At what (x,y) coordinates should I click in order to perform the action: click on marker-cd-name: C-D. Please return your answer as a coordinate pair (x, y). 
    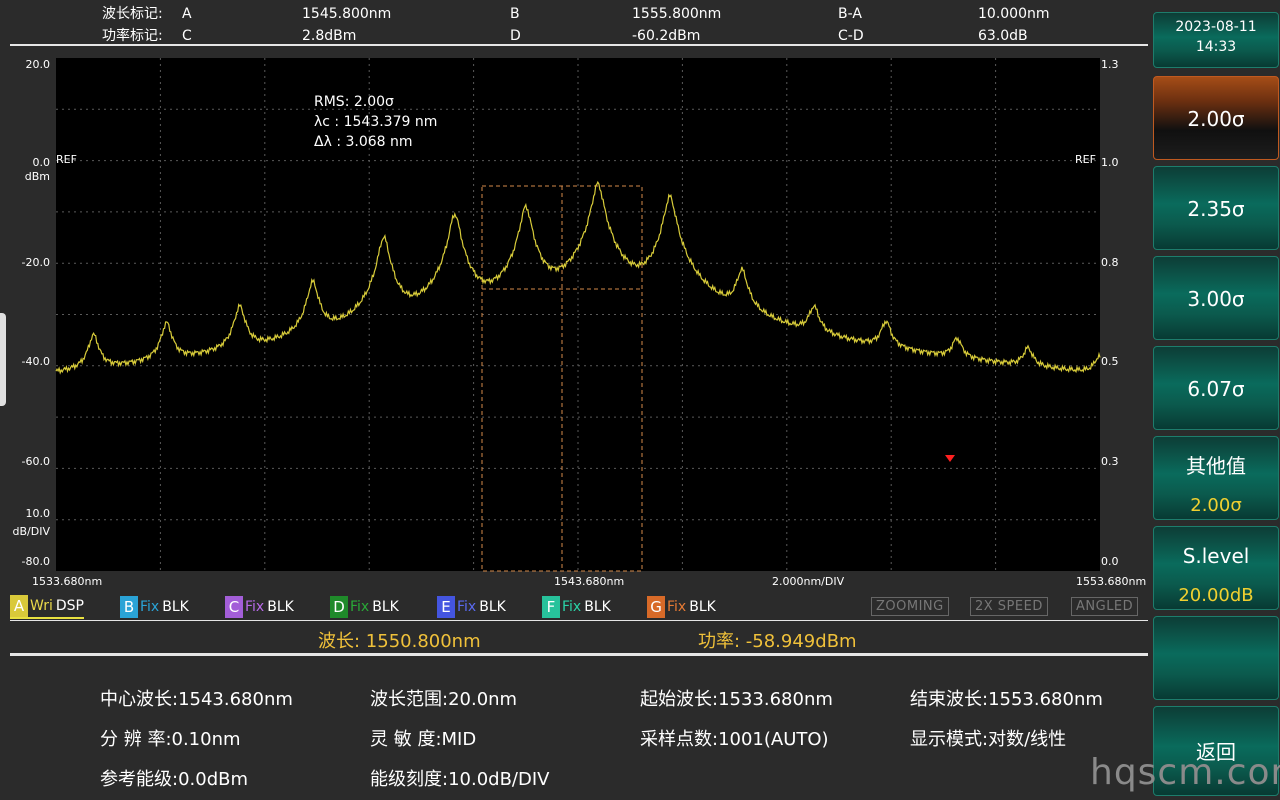
    Looking at the image, I should click on (851, 36).